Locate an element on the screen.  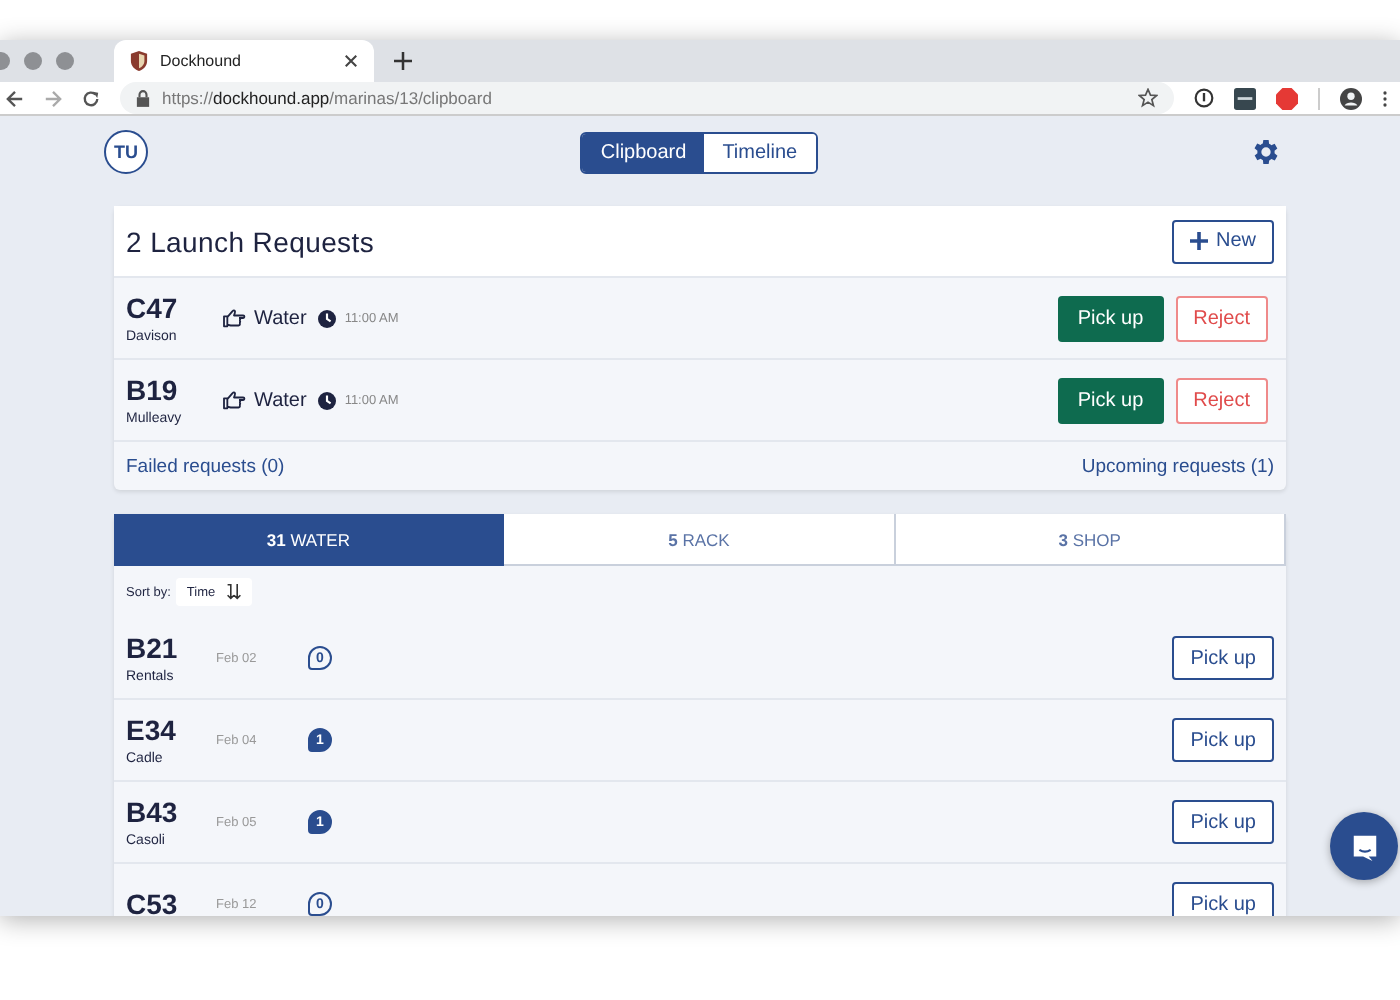
chat-button is located at coordinates (1364, 846).